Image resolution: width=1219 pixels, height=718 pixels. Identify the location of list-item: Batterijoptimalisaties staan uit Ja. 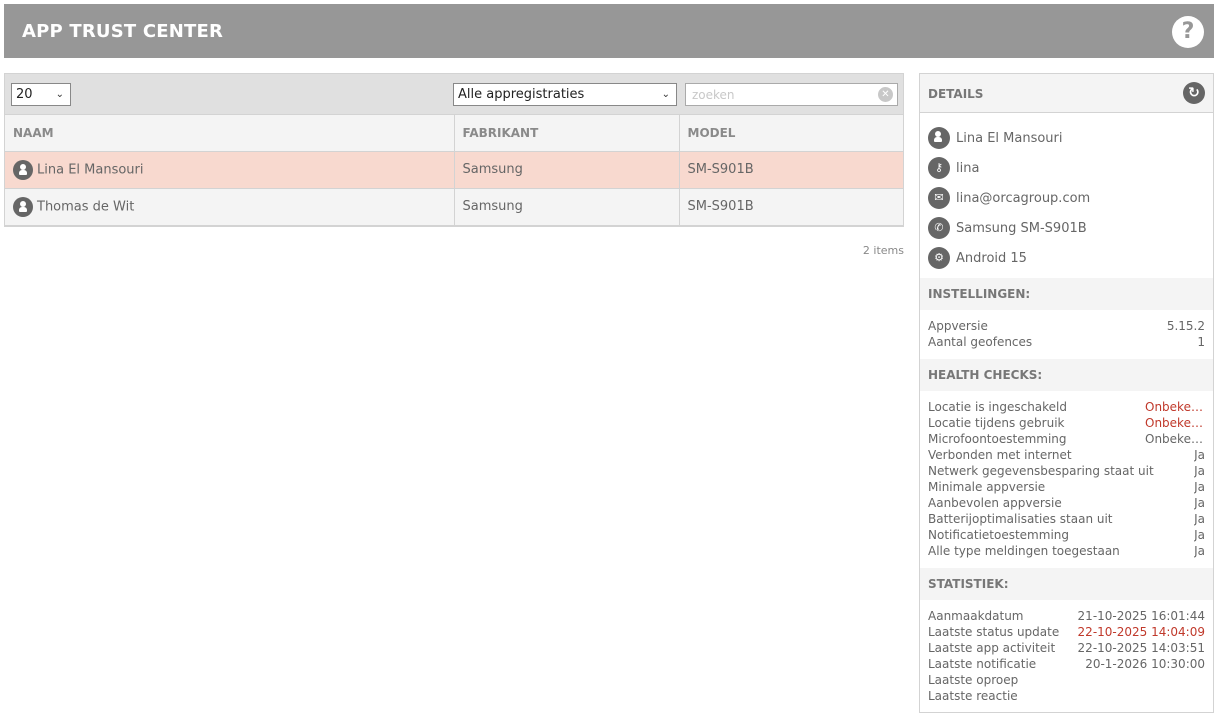
(1066, 519).